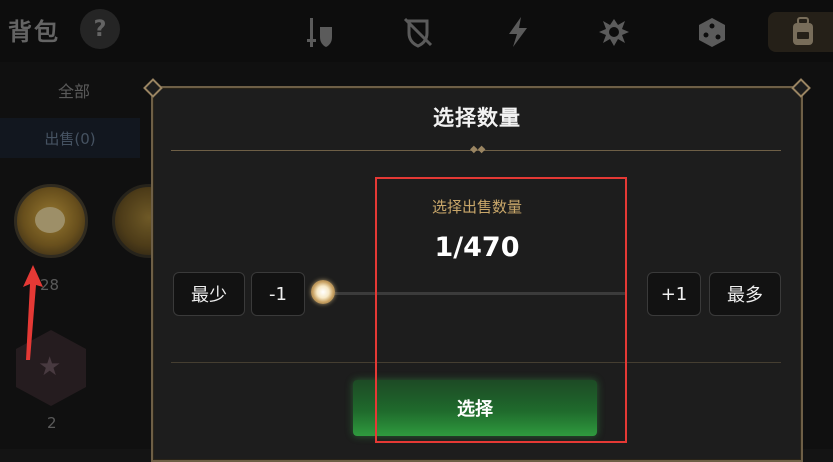 This screenshot has height=462, width=833. I want to click on max-button: 最多, so click(745, 294).